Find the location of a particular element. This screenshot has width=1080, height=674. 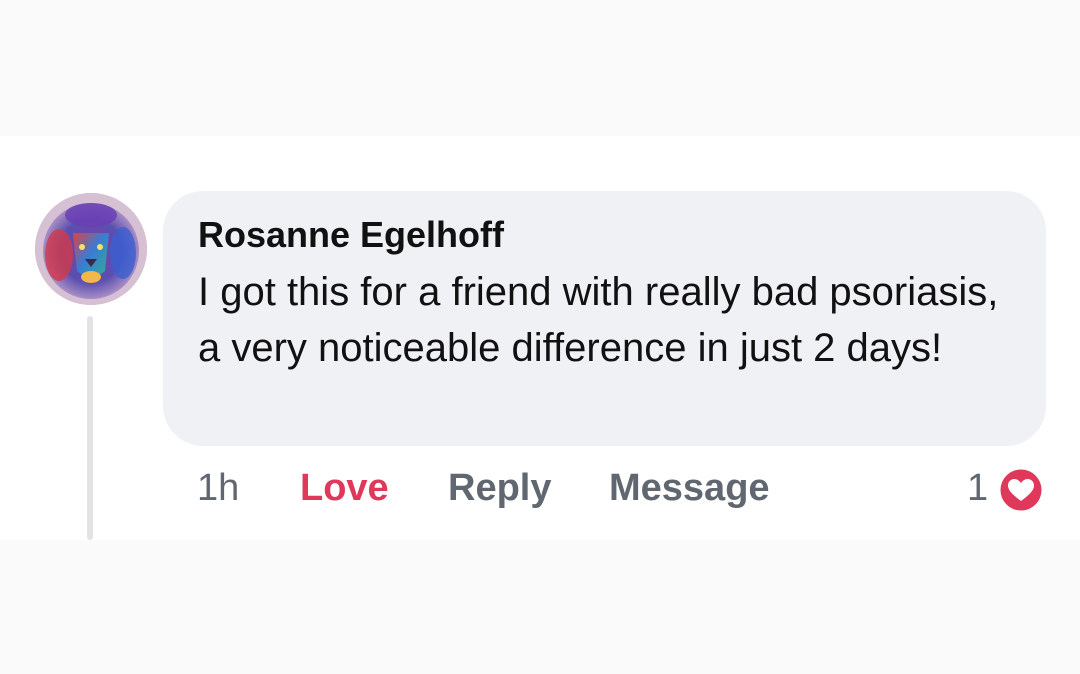

love-button: Love is located at coordinates (344, 488).